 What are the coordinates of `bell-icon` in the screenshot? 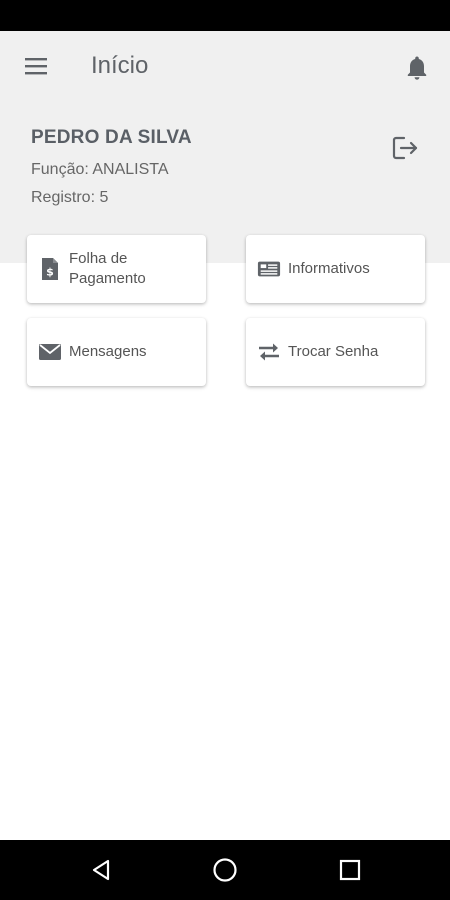 It's located at (417, 68).